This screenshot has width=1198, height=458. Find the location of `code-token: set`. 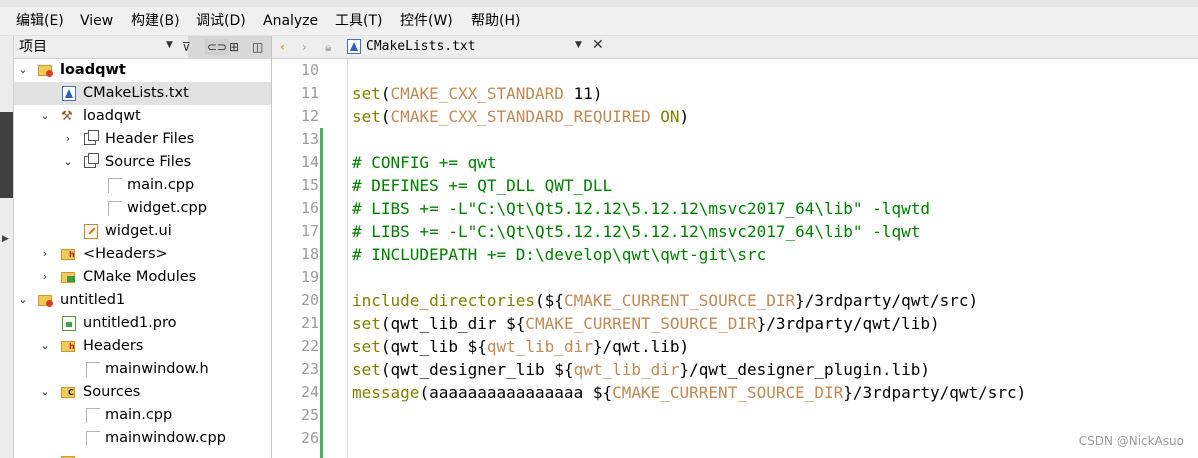

code-token: set is located at coordinates (366, 346).